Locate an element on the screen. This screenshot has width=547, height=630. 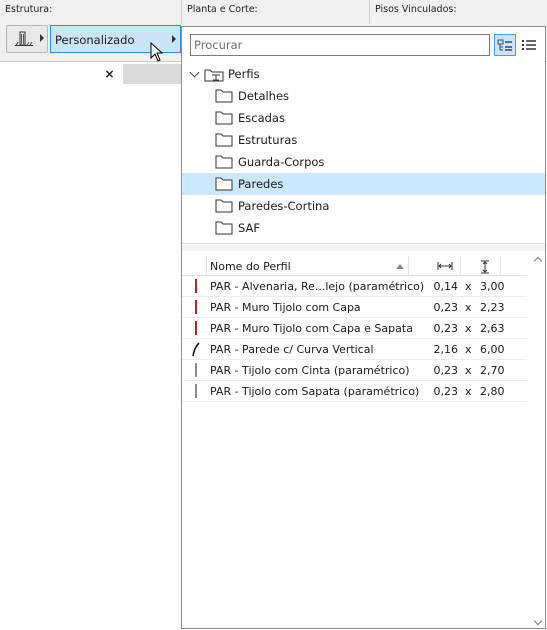
profile-height: 2,23 is located at coordinates (492, 307).